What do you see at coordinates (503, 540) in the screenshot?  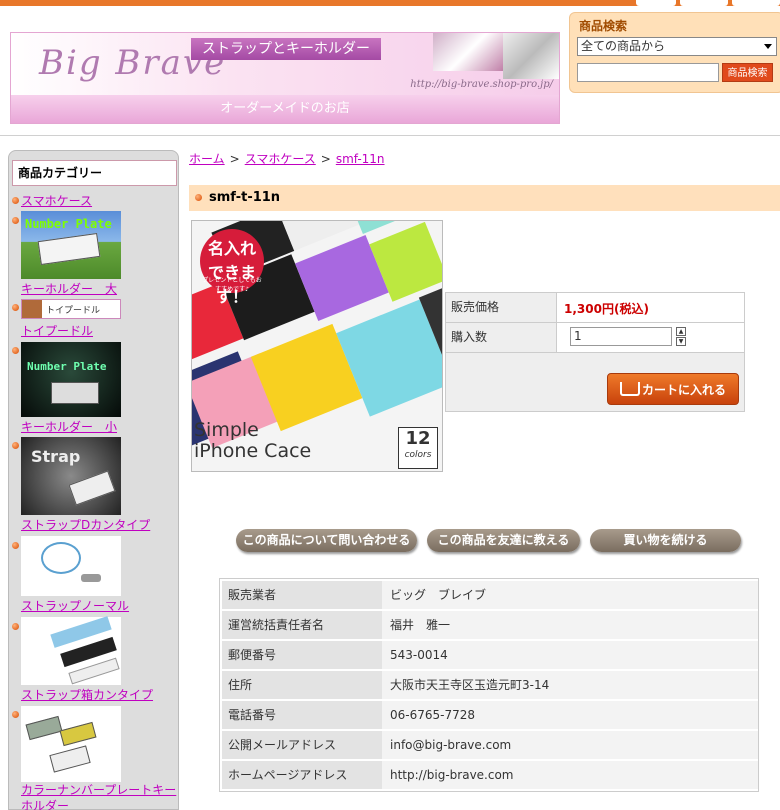 I see `tell-friend-button: この商品を友達に教える` at bounding box center [503, 540].